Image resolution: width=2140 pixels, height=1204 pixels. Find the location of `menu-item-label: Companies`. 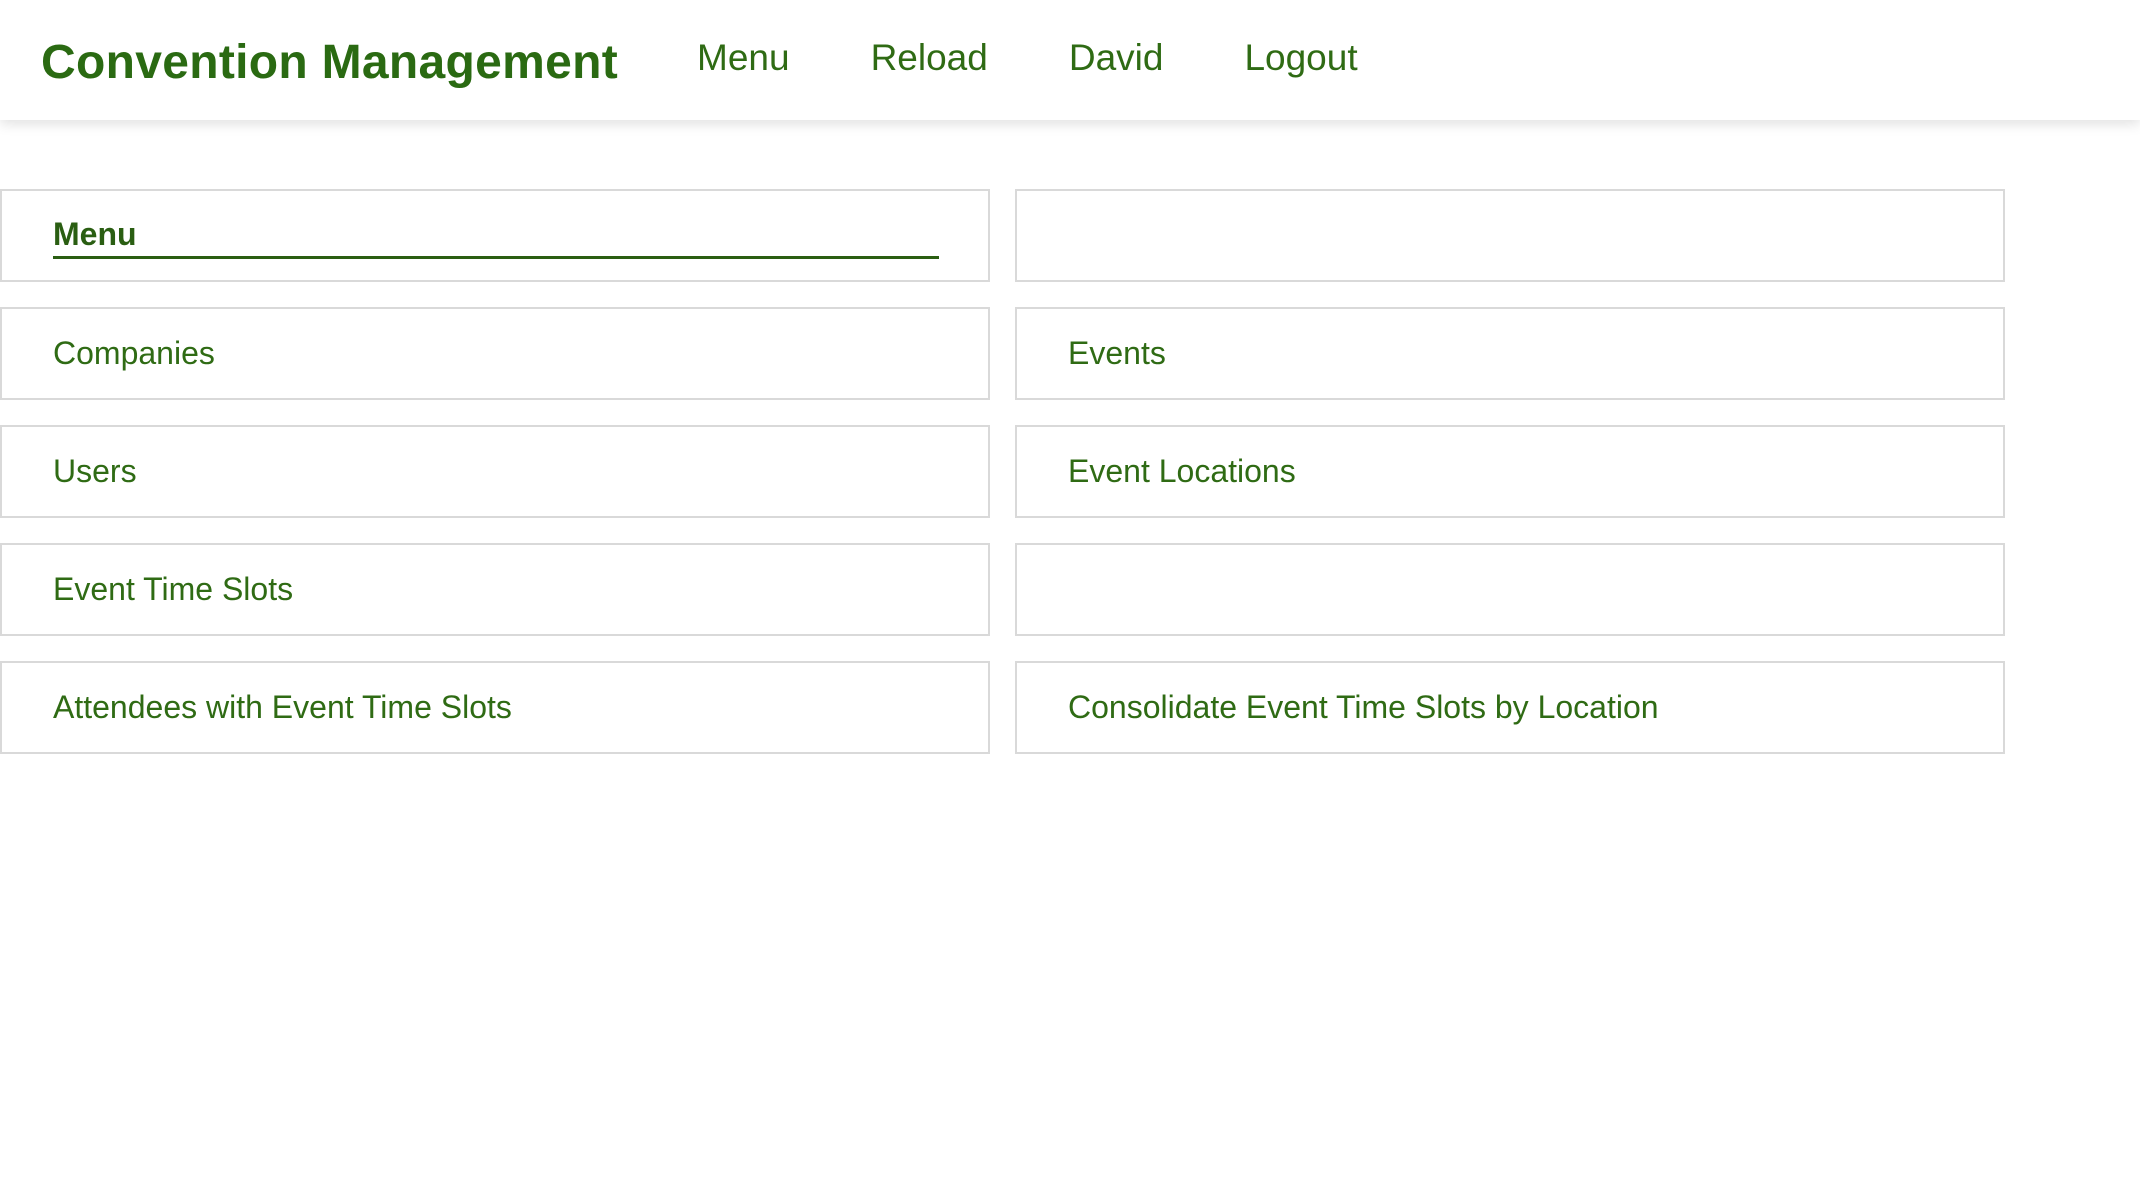

menu-item-label: Companies is located at coordinates (134, 353).